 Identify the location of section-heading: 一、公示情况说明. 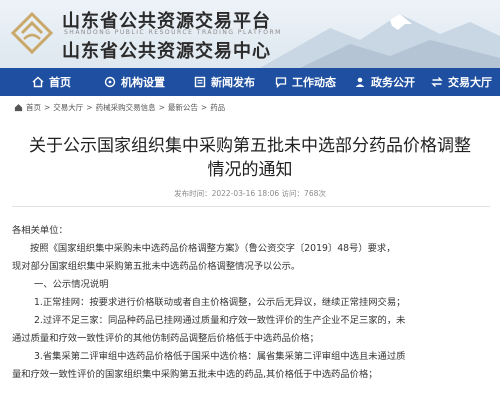
(71, 284).